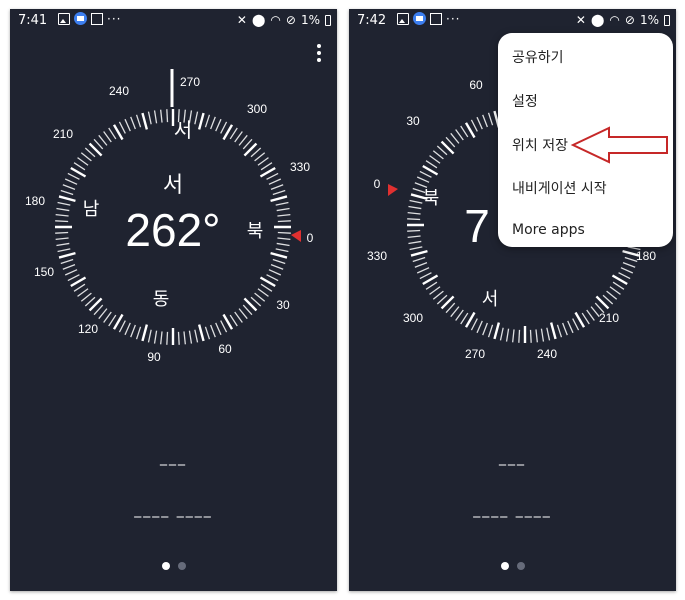 The height and width of the screenshot is (600, 685). What do you see at coordinates (619, 145) in the screenshot?
I see `left-arrow-icon` at bounding box center [619, 145].